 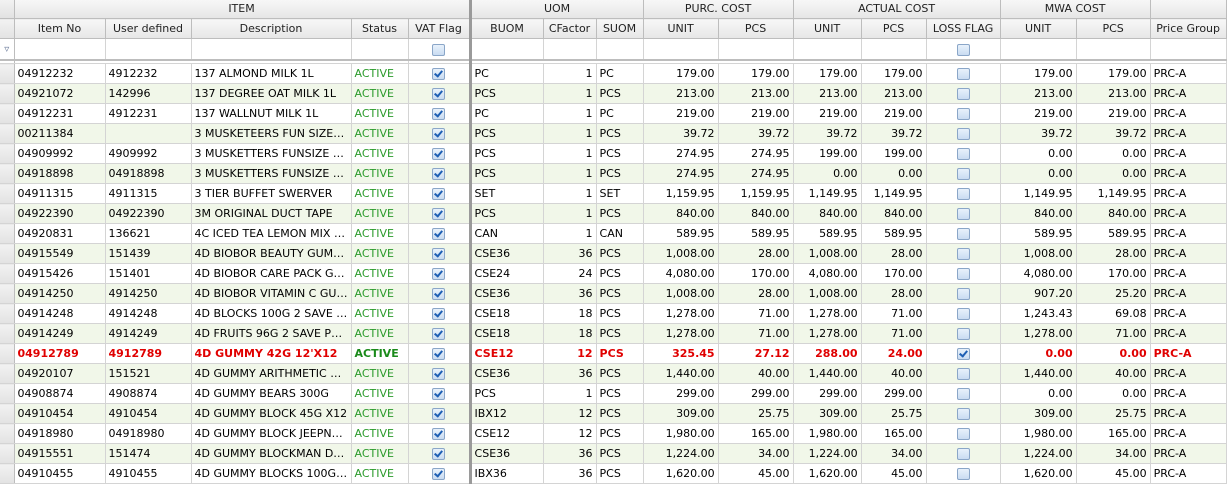 I want to click on cell-item-no: 04911315, so click(x=60, y=193).